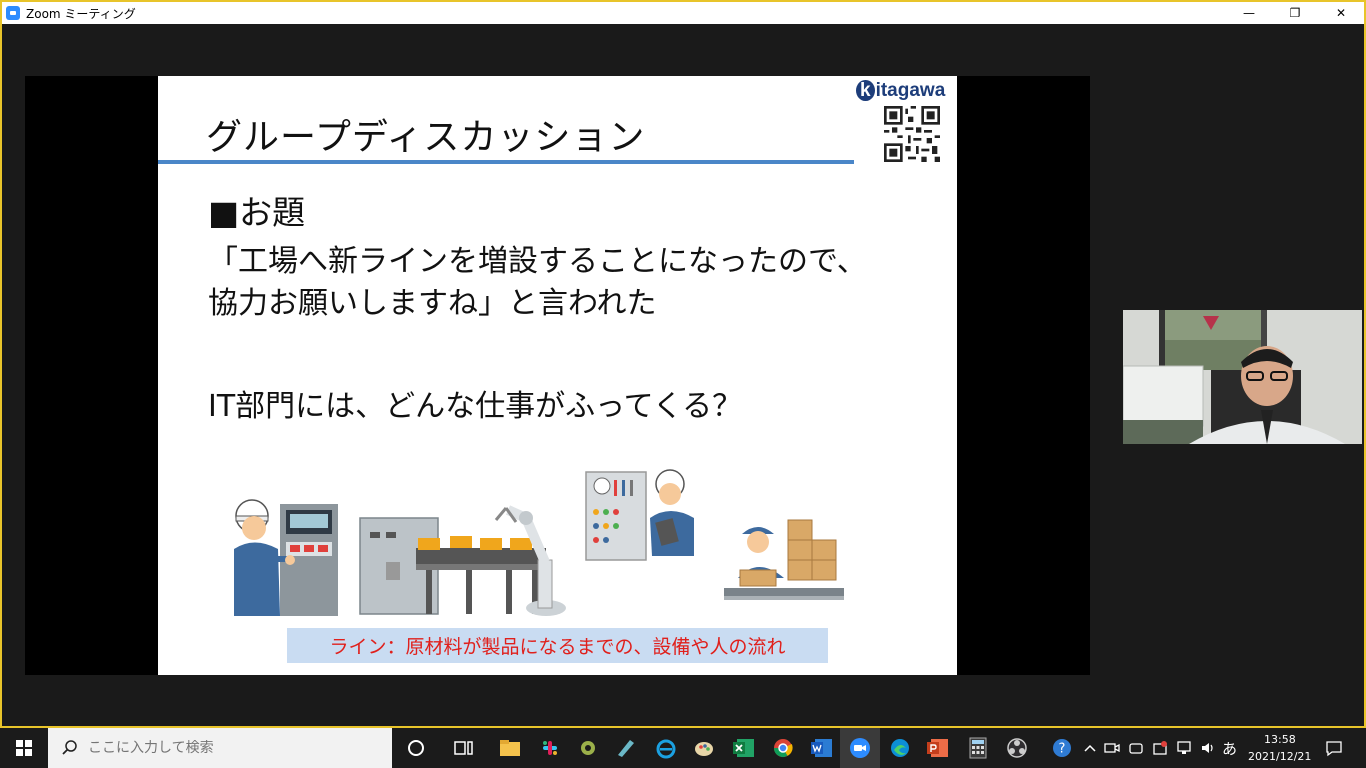 The height and width of the screenshot is (768, 1366). What do you see at coordinates (506, 162) in the screenshot?
I see `title-underline` at bounding box center [506, 162].